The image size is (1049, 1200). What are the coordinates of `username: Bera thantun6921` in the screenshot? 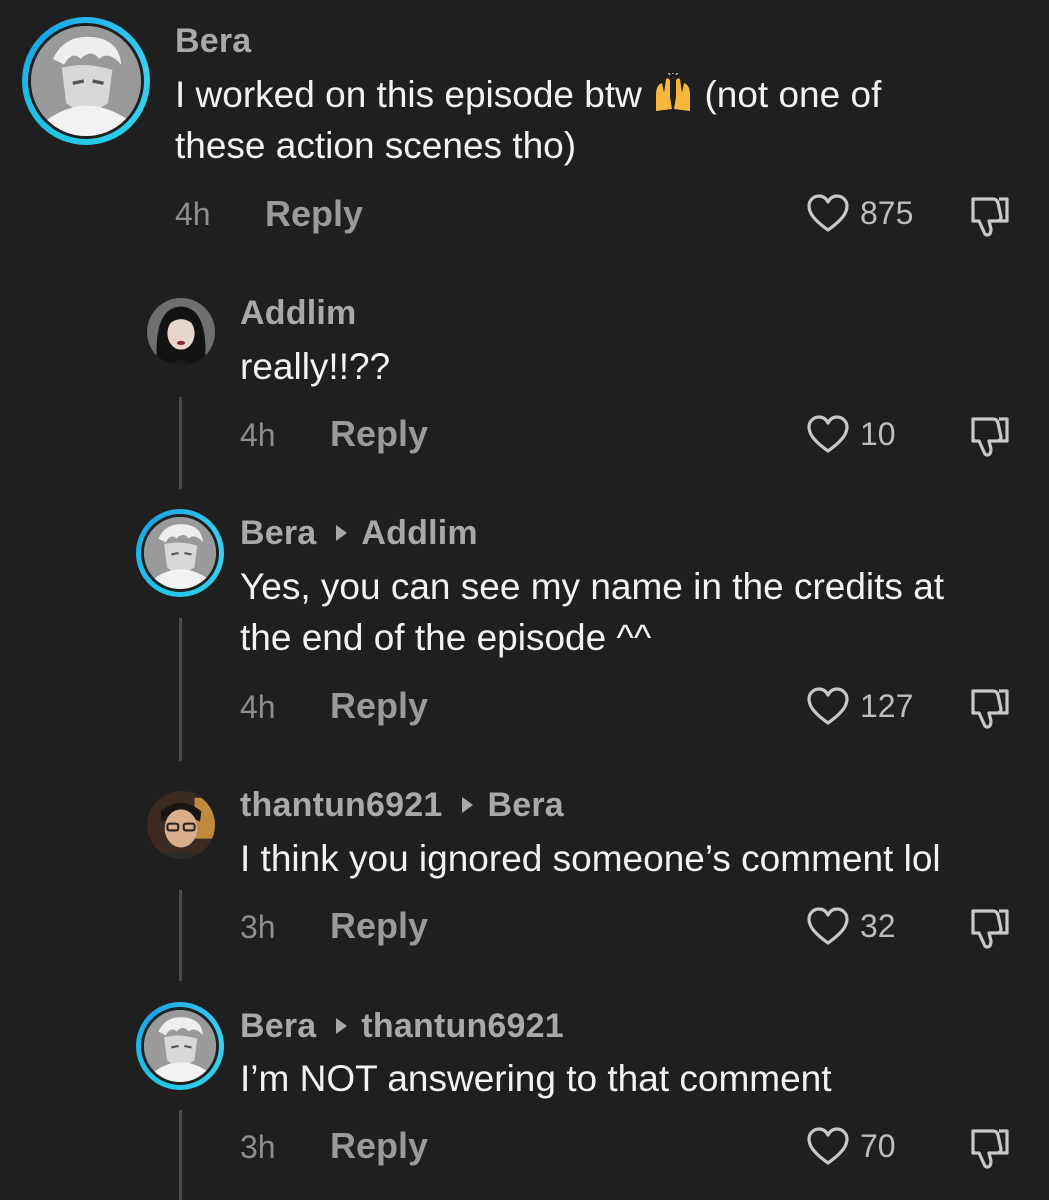 It's located at (402, 1026).